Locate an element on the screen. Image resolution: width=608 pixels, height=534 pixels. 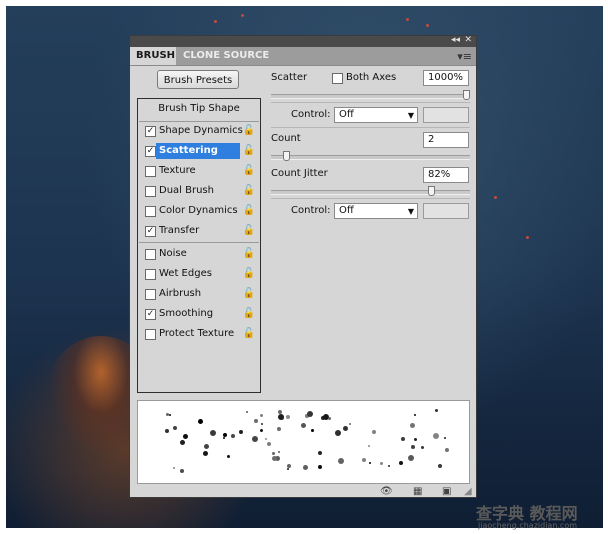
collapse-icon: ◂◂ is located at coordinates (455, 40).